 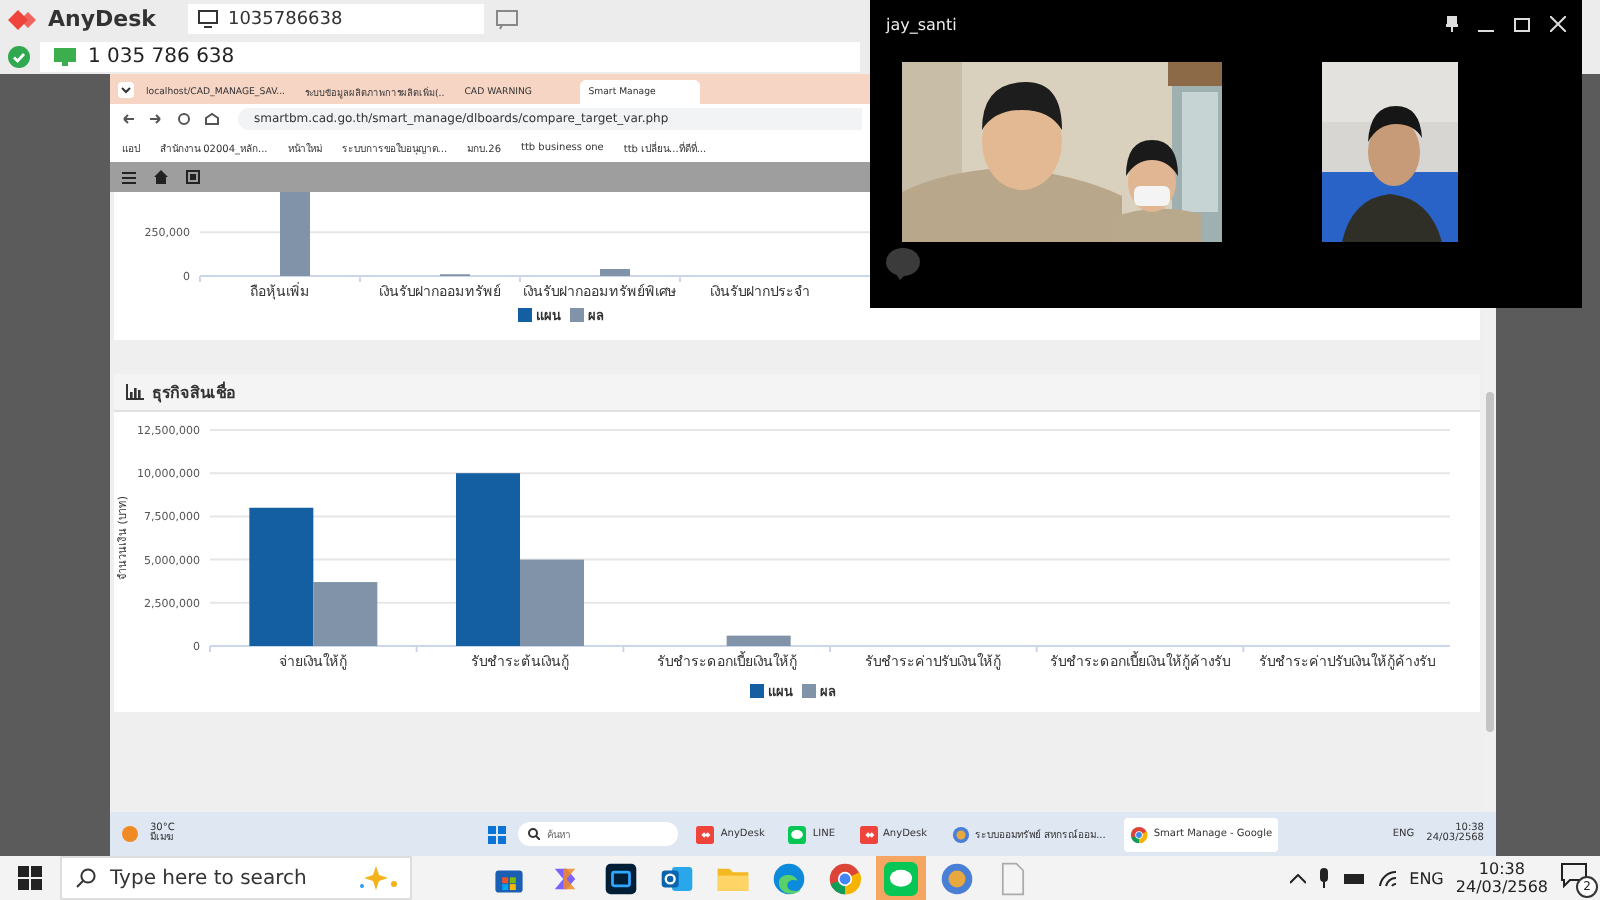 What do you see at coordinates (65, 56) in the screenshot?
I see `desk-icon` at bounding box center [65, 56].